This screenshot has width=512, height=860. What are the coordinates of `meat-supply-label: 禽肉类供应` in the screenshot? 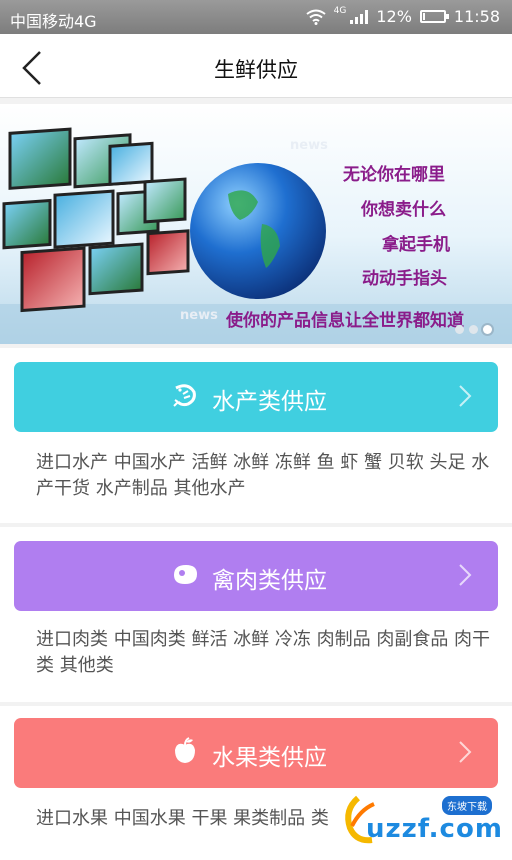 It's located at (269, 581).